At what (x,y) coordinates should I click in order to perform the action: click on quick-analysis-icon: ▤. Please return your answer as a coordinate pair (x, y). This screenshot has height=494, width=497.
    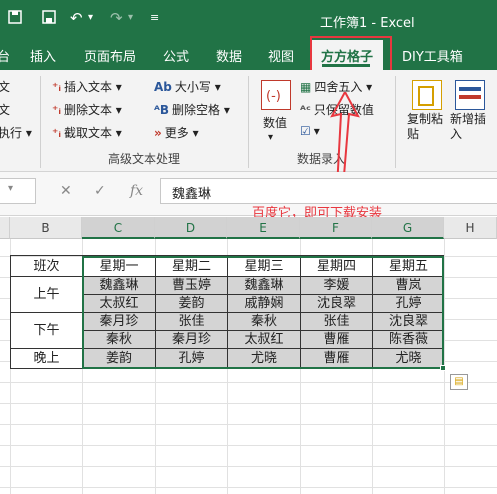
    Looking at the image, I should click on (459, 382).